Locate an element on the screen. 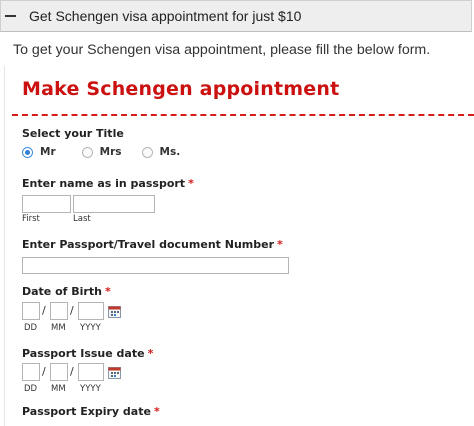  radio-mr is located at coordinates (27, 152).